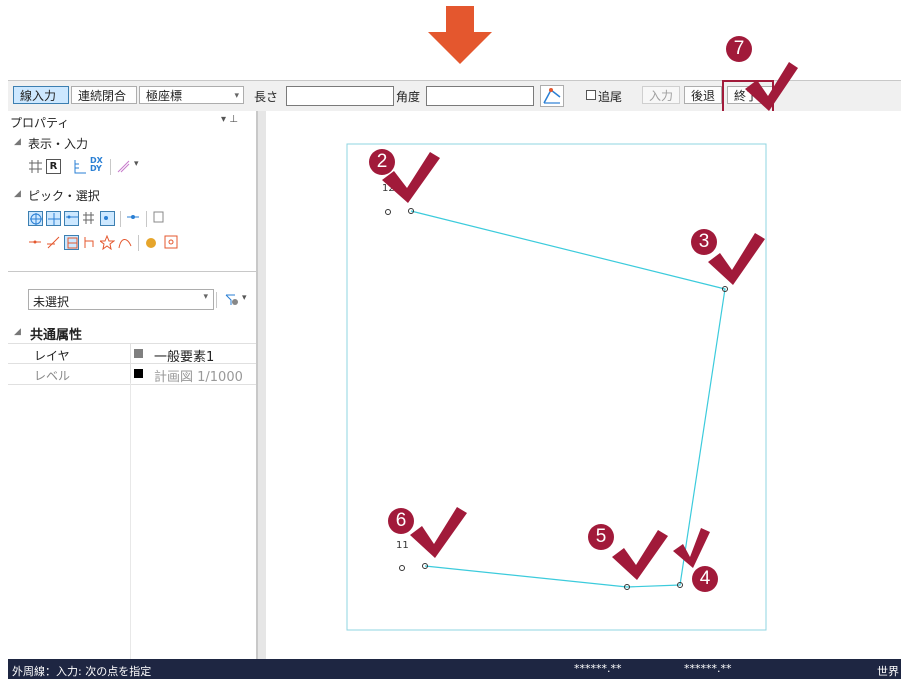  I want to click on layer-color-swatch, so click(138, 353).